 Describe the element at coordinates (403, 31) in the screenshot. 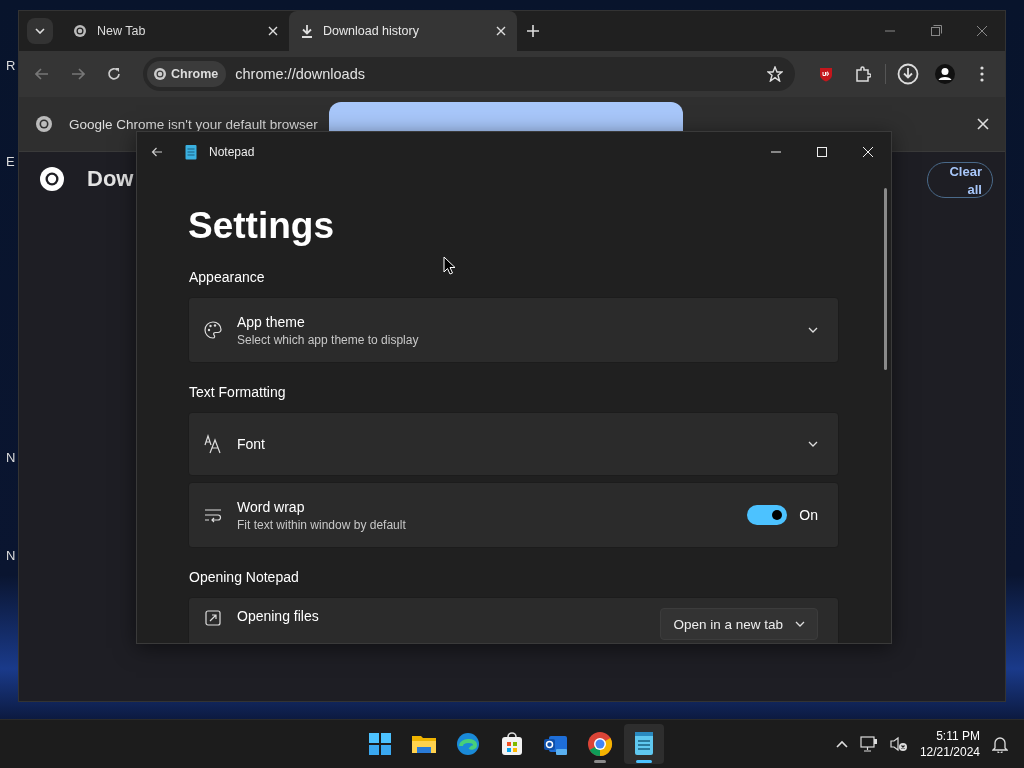

I see `browser-tab: Download history` at that location.